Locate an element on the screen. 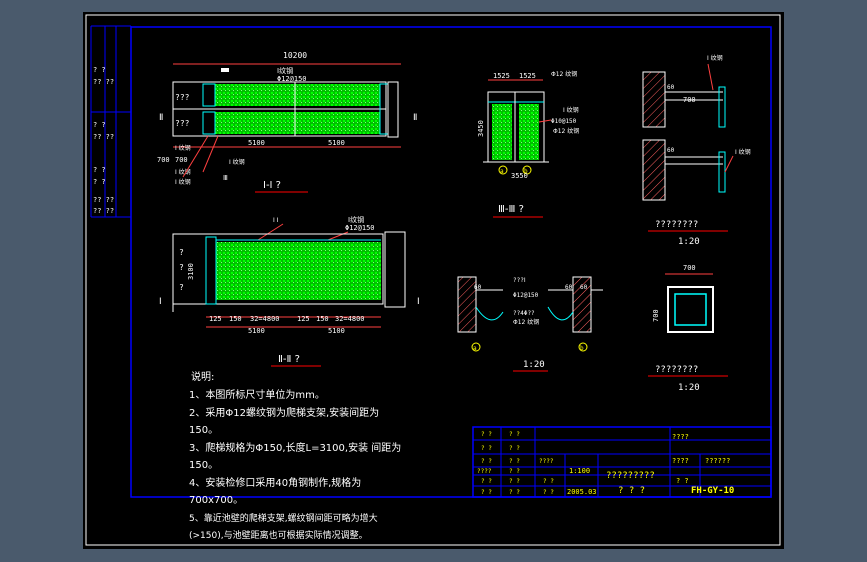  section-mark-right: Ⅱ is located at coordinates (415, 118).